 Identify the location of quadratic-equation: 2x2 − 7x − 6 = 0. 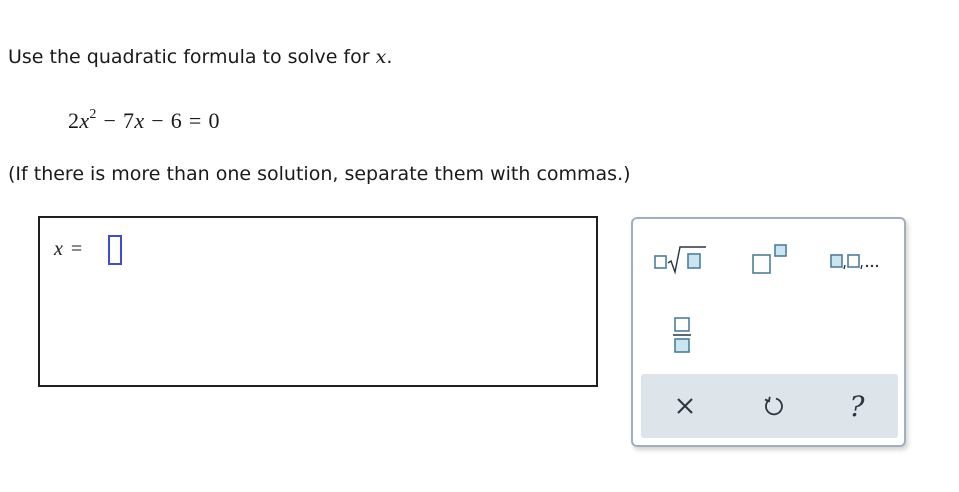
(144, 121).